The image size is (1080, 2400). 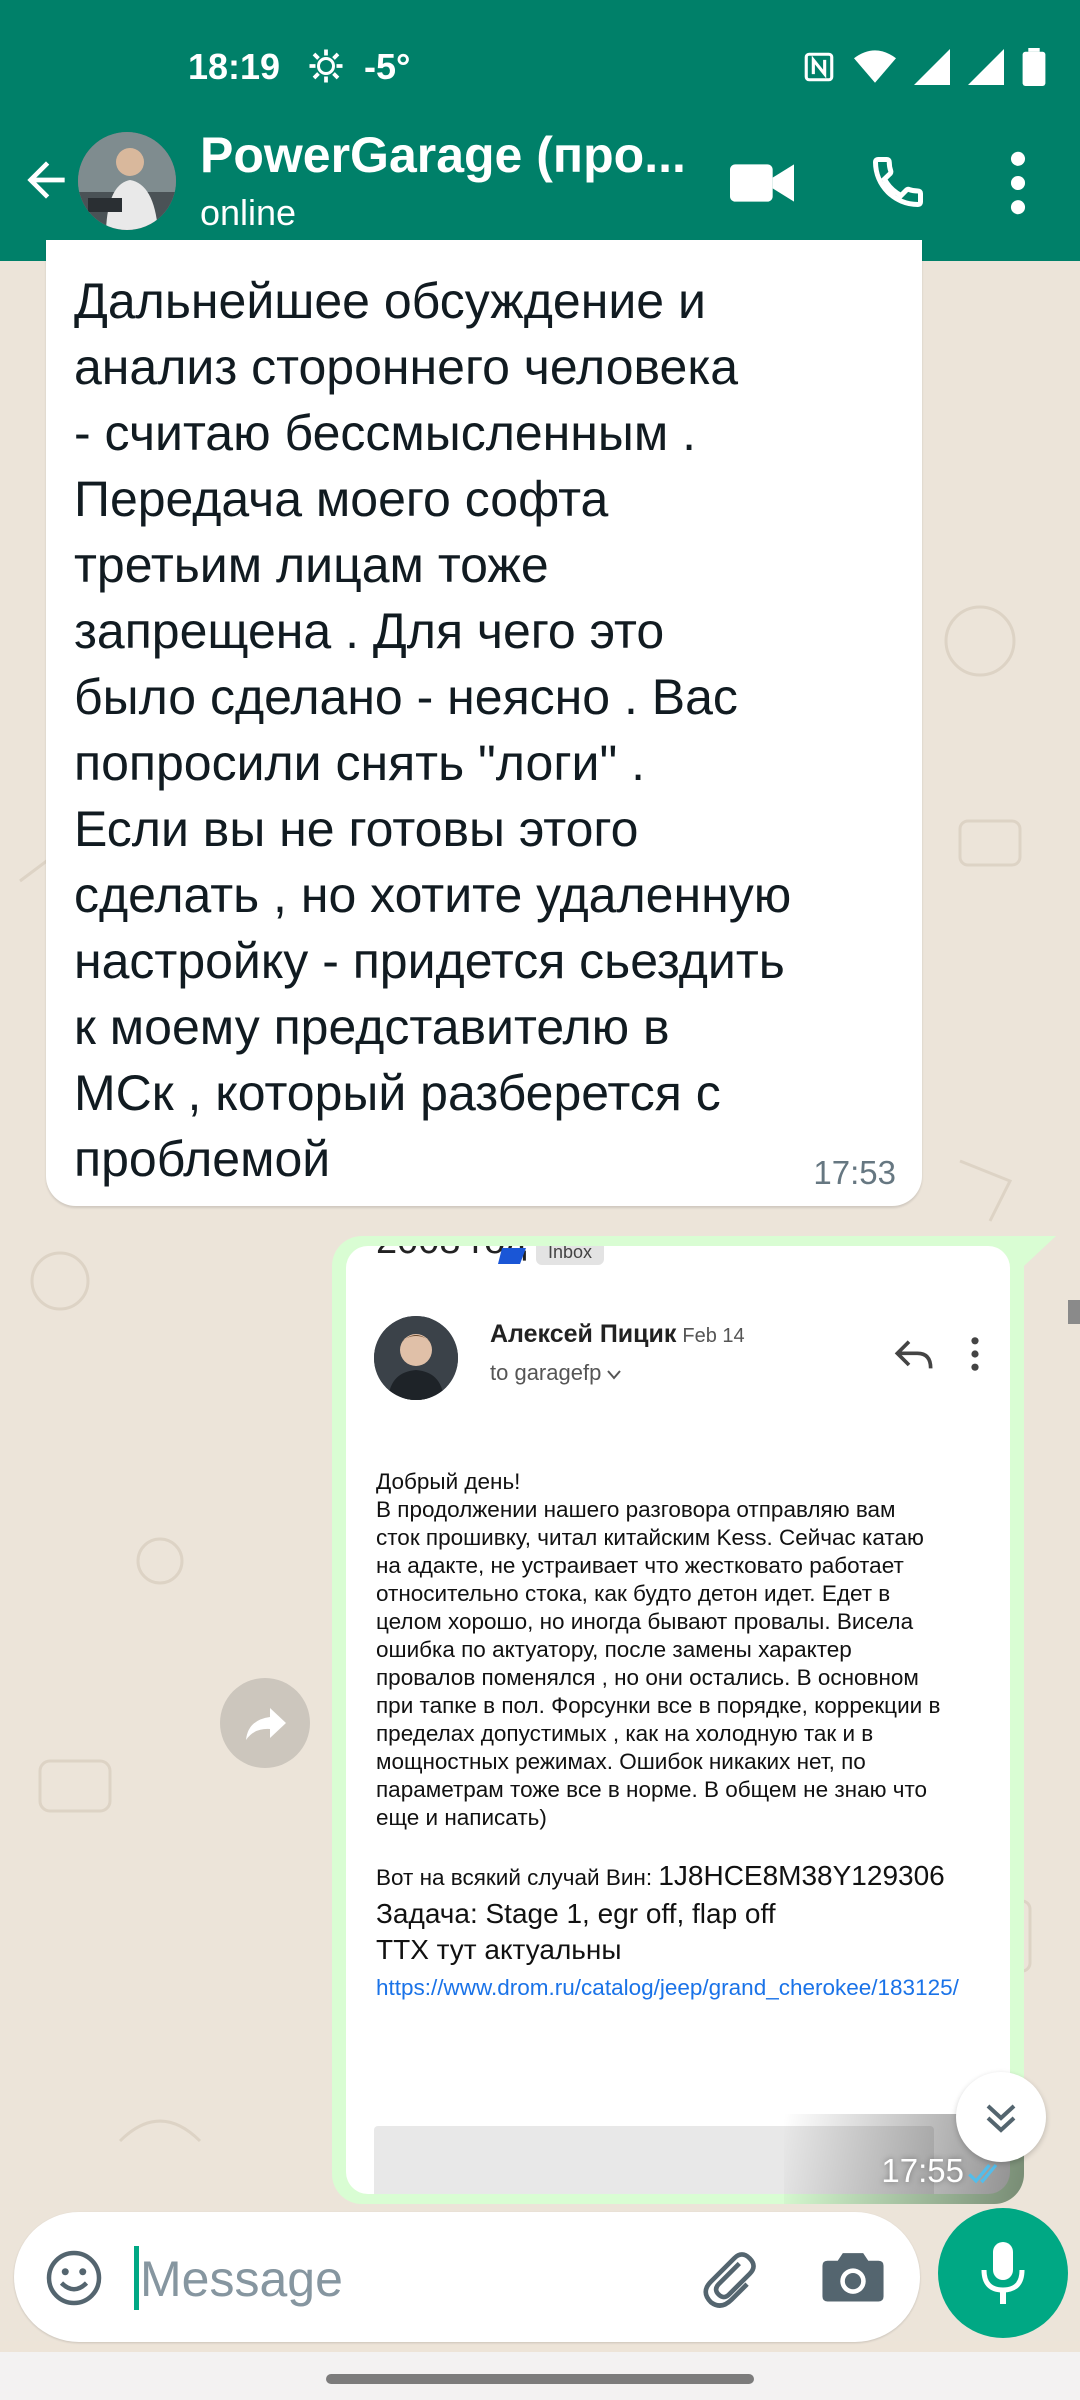 What do you see at coordinates (74, 2278) in the screenshot?
I see `emoji-icon` at bounding box center [74, 2278].